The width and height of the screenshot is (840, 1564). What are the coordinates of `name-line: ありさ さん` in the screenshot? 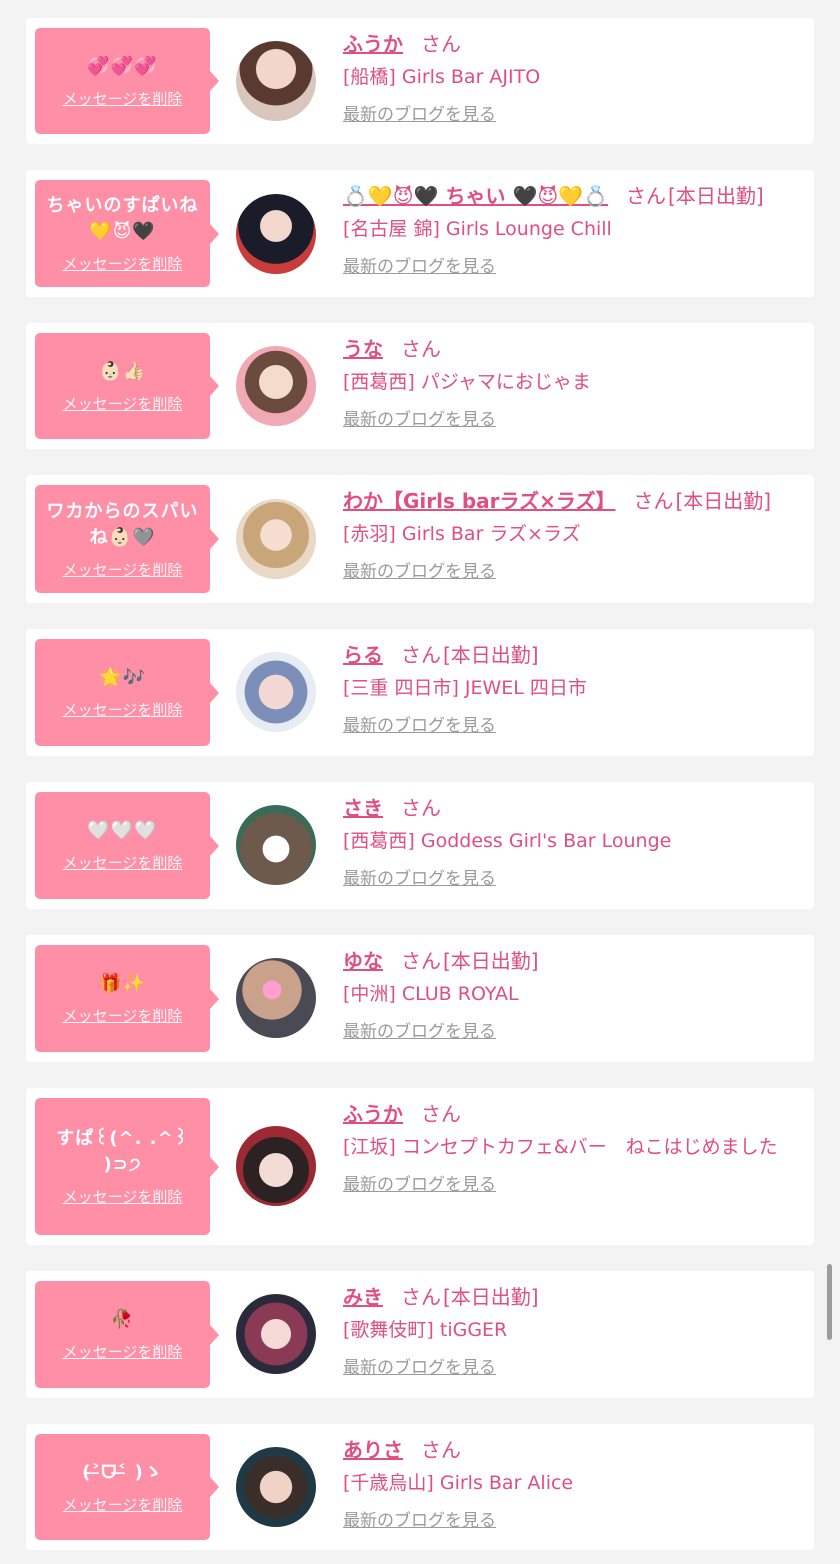 It's located at (573, 1450).